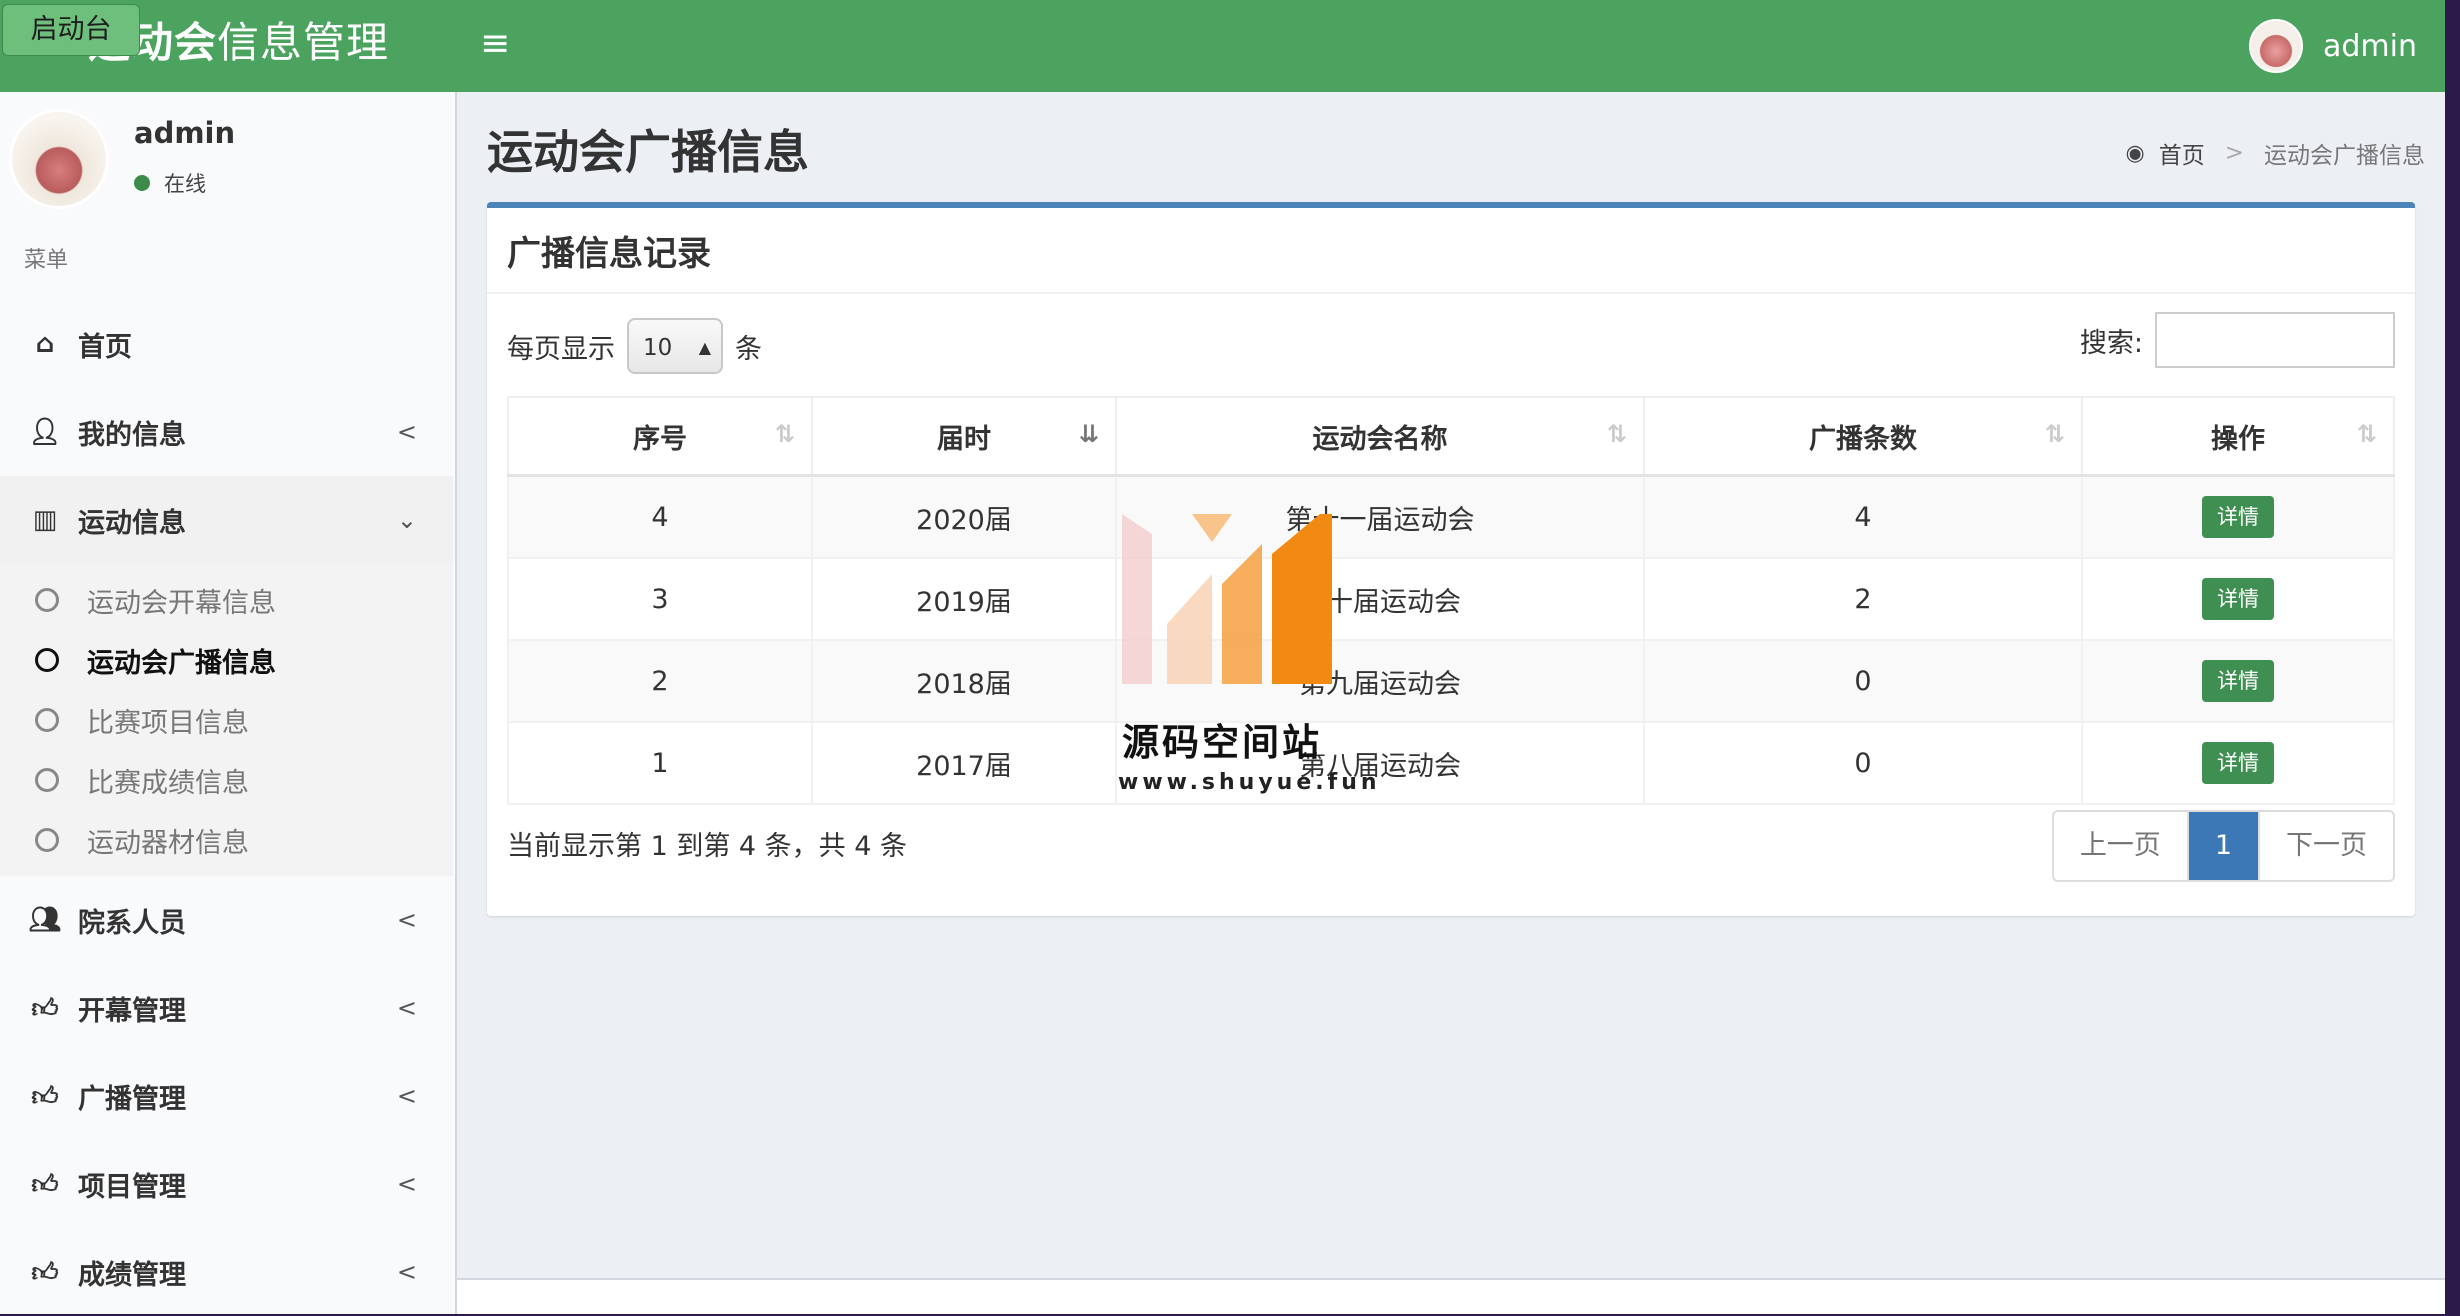  I want to click on cell-year: 2018届, so click(964, 681).